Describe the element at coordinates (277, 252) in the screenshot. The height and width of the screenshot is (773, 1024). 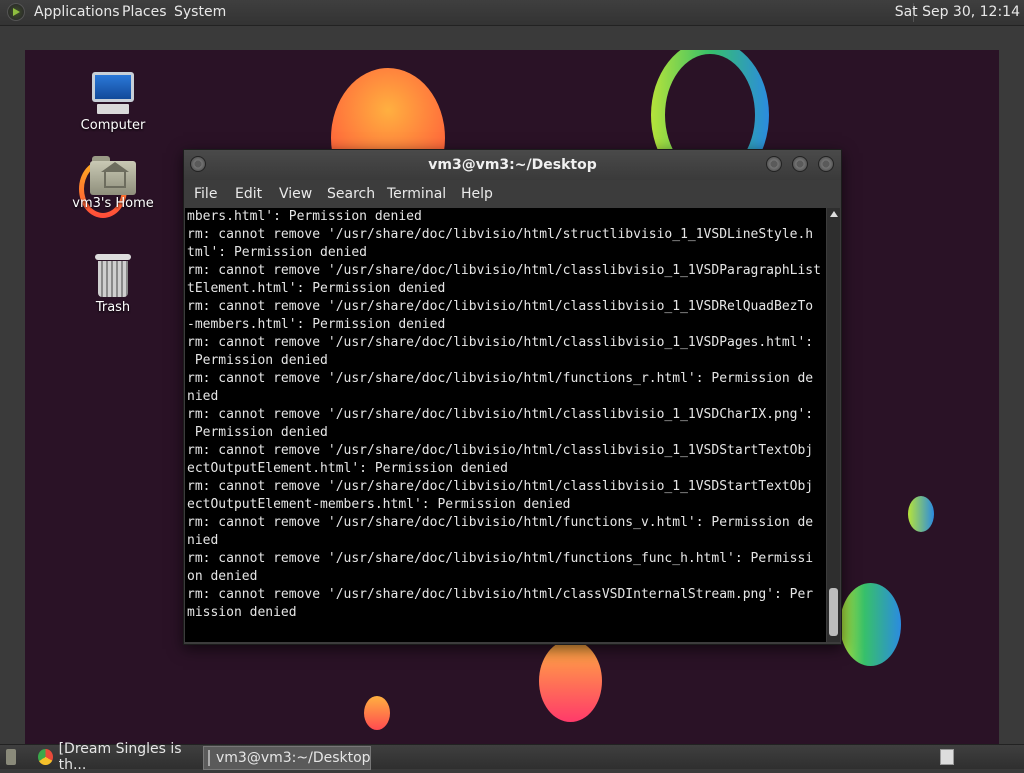
I see `terminal-line: tml': Permission denied` at that location.